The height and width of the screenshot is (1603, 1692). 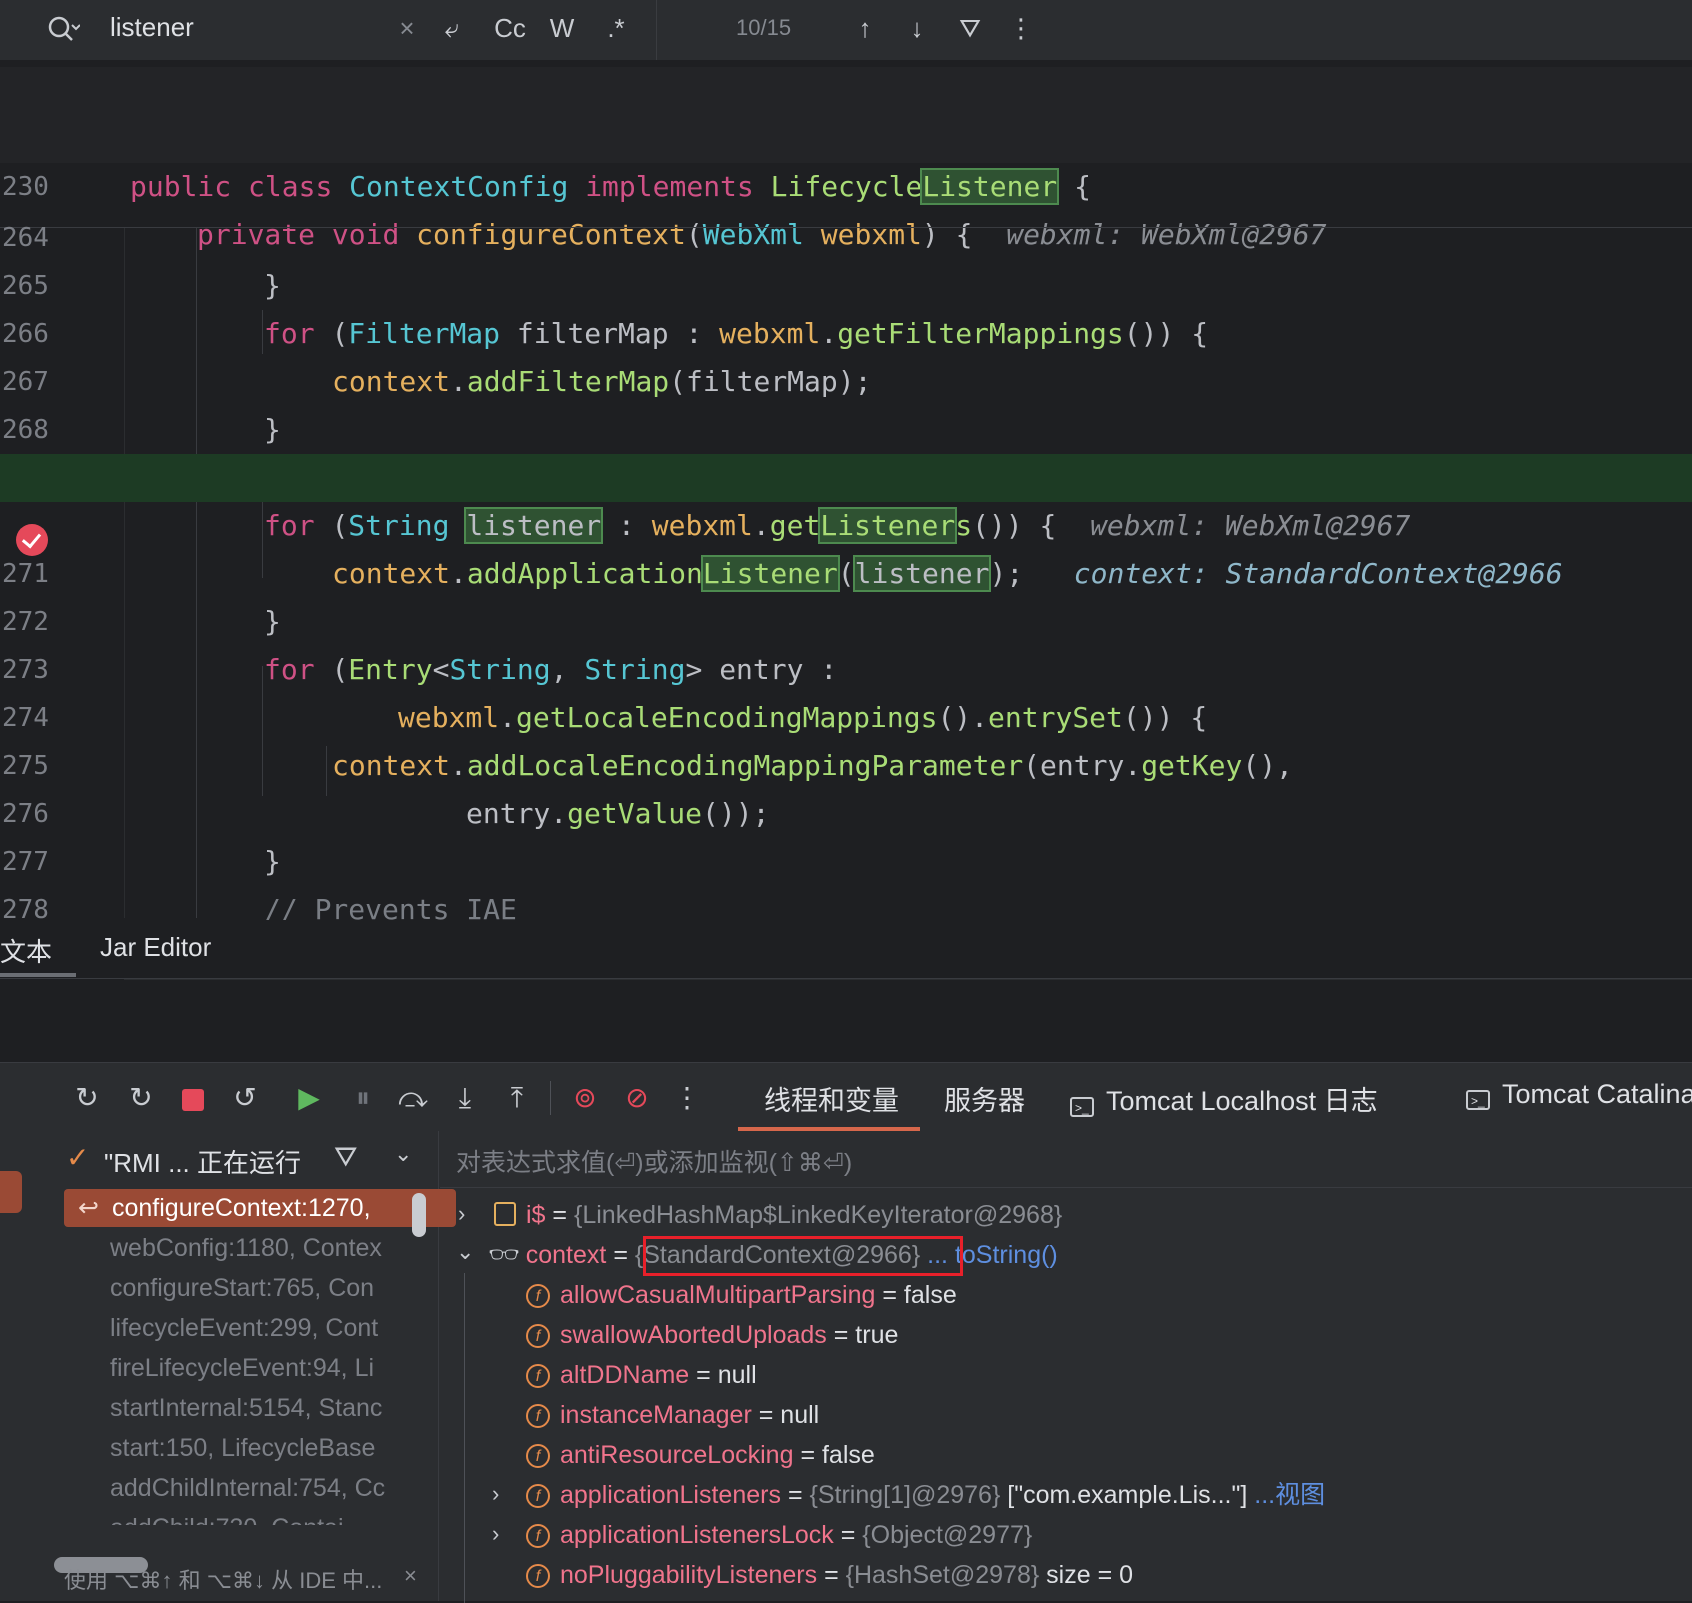 I want to click on step-over-icon: ⤼, so click(x=413, y=1098).